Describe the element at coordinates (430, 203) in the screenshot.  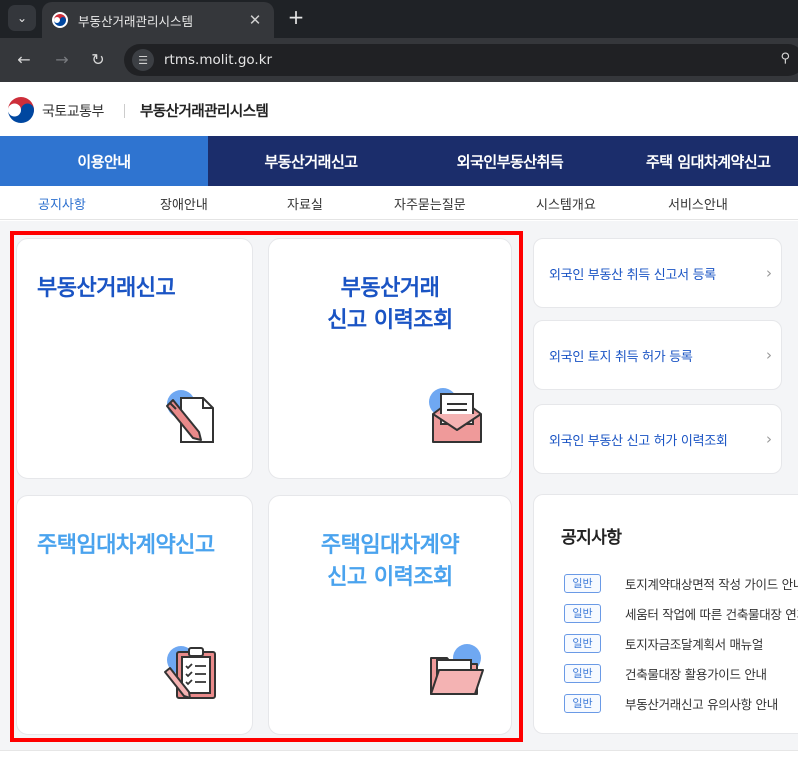
I see `sub-nav-item-faq: 자주묻는질문` at that location.